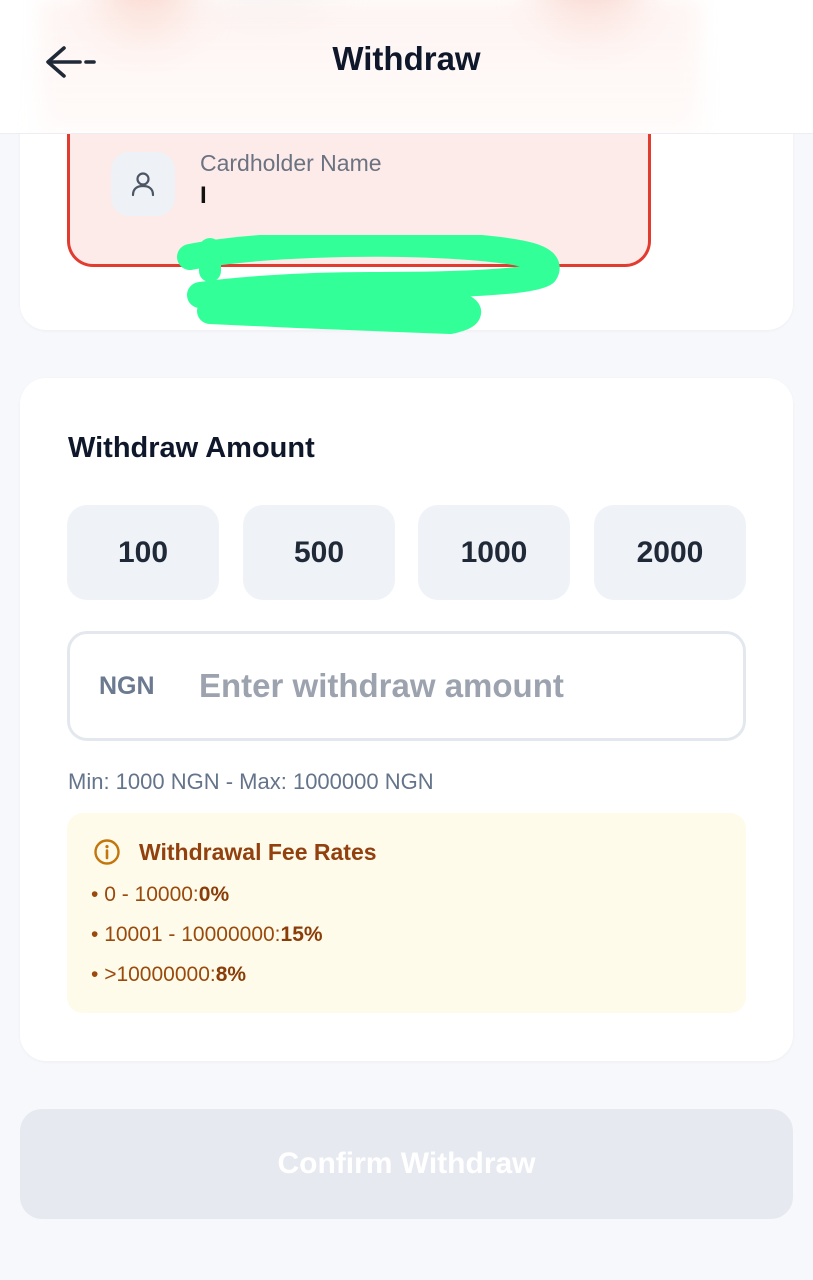 This screenshot has width=813, height=1280. What do you see at coordinates (191, 448) in the screenshot?
I see `section-title: Withdraw Amount` at bounding box center [191, 448].